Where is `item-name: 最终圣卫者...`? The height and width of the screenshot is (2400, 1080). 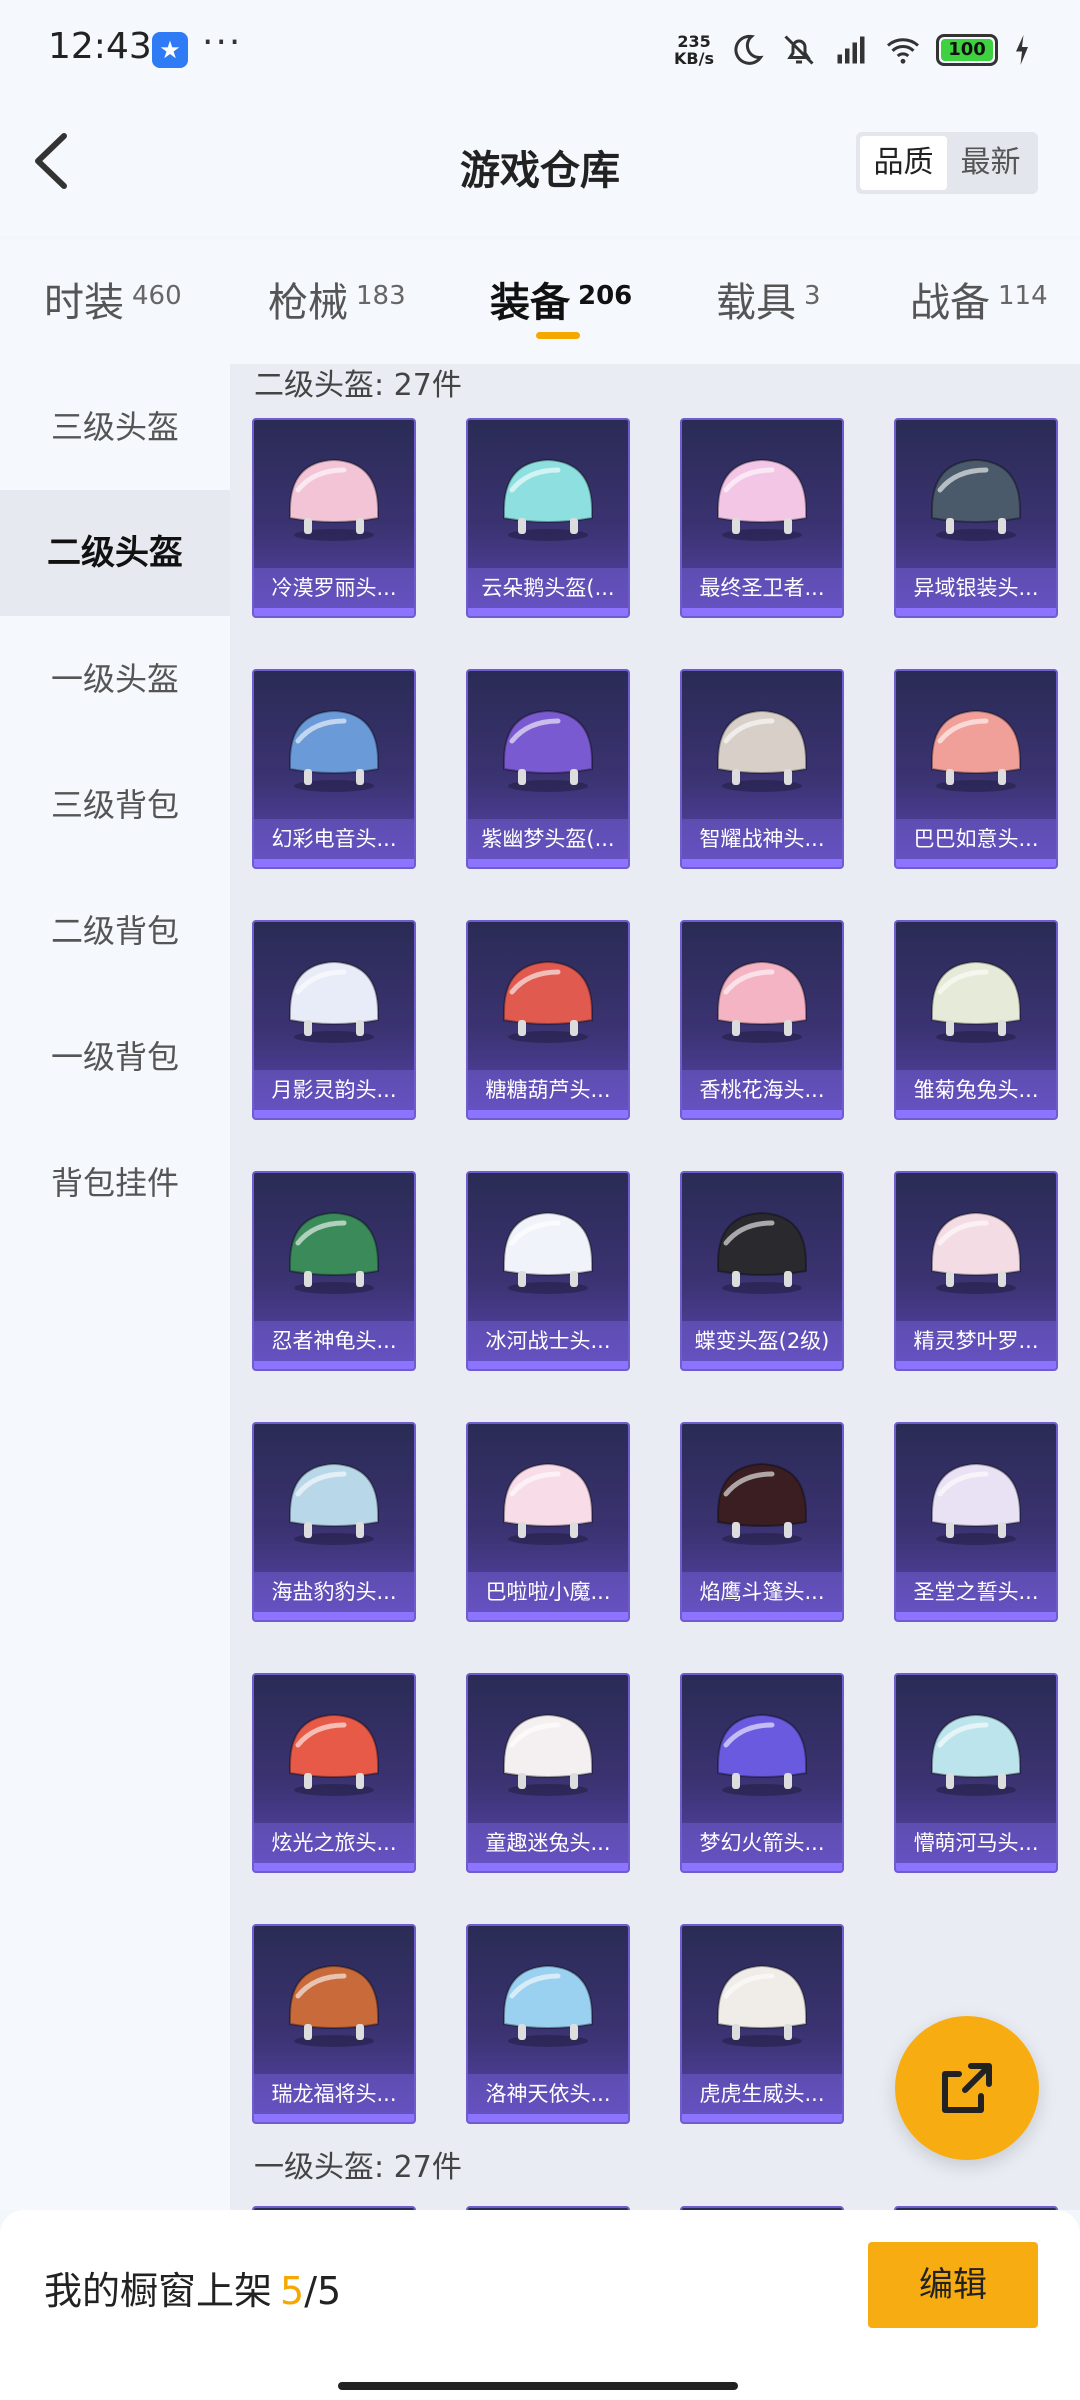 item-name: 最终圣卫者... is located at coordinates (762, 588).